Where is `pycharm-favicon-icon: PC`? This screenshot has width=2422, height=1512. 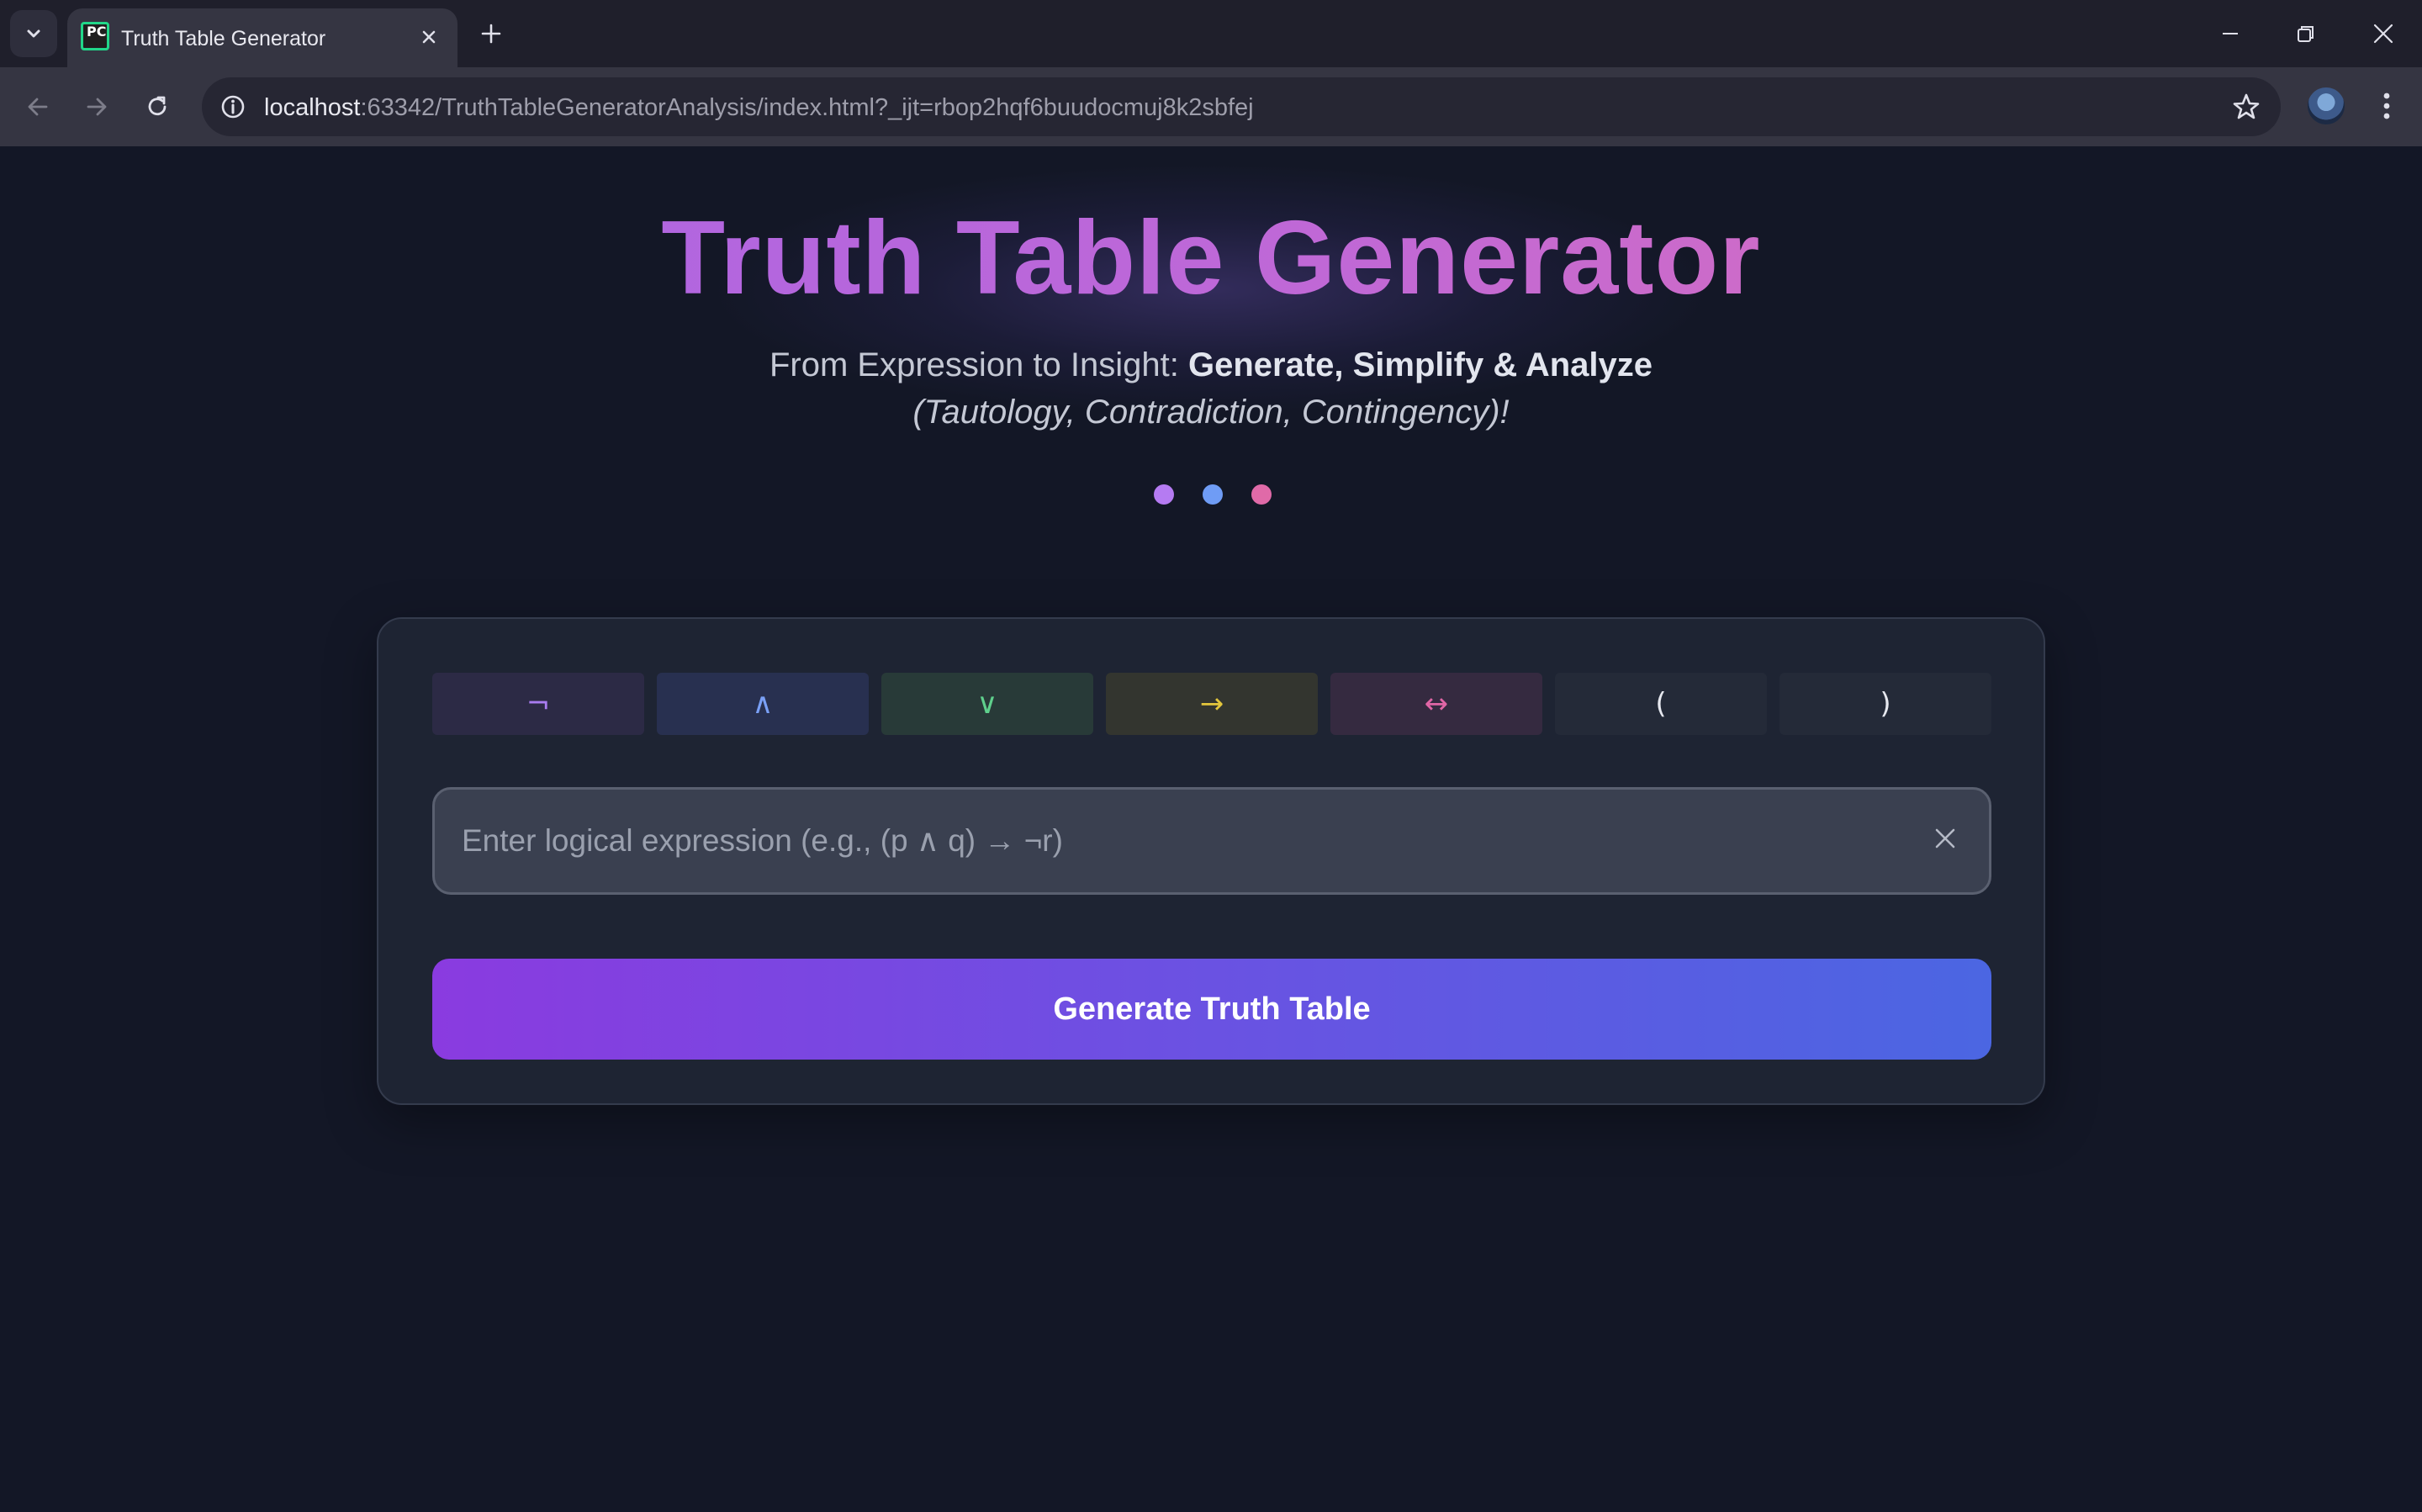 pycharm-favicon-icon: PC is located at coordinates (95, 36).